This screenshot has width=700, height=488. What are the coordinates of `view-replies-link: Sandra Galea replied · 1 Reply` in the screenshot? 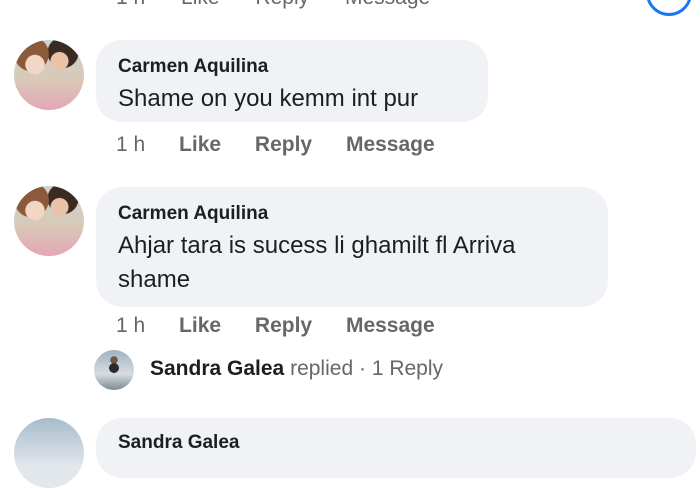 It's located at (296, 369).